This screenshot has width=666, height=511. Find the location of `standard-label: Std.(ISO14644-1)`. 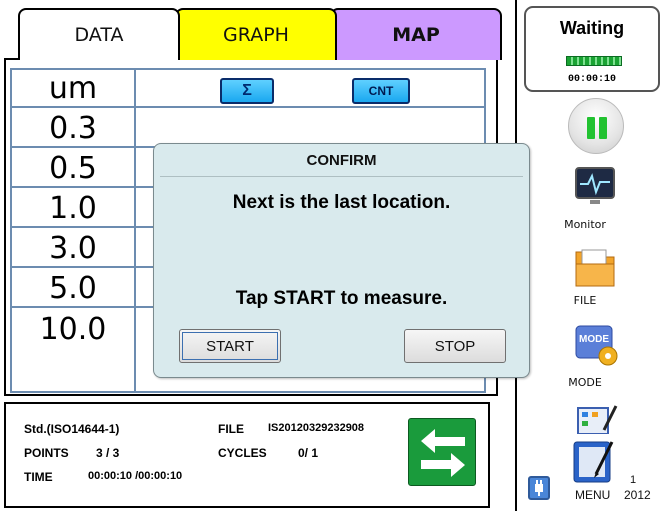

standard-label: Std.(ISO14644-1) is located at coordinates (72, 429).